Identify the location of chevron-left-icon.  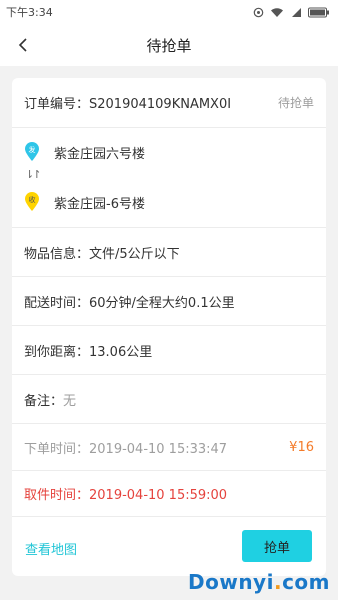
(22, 45).